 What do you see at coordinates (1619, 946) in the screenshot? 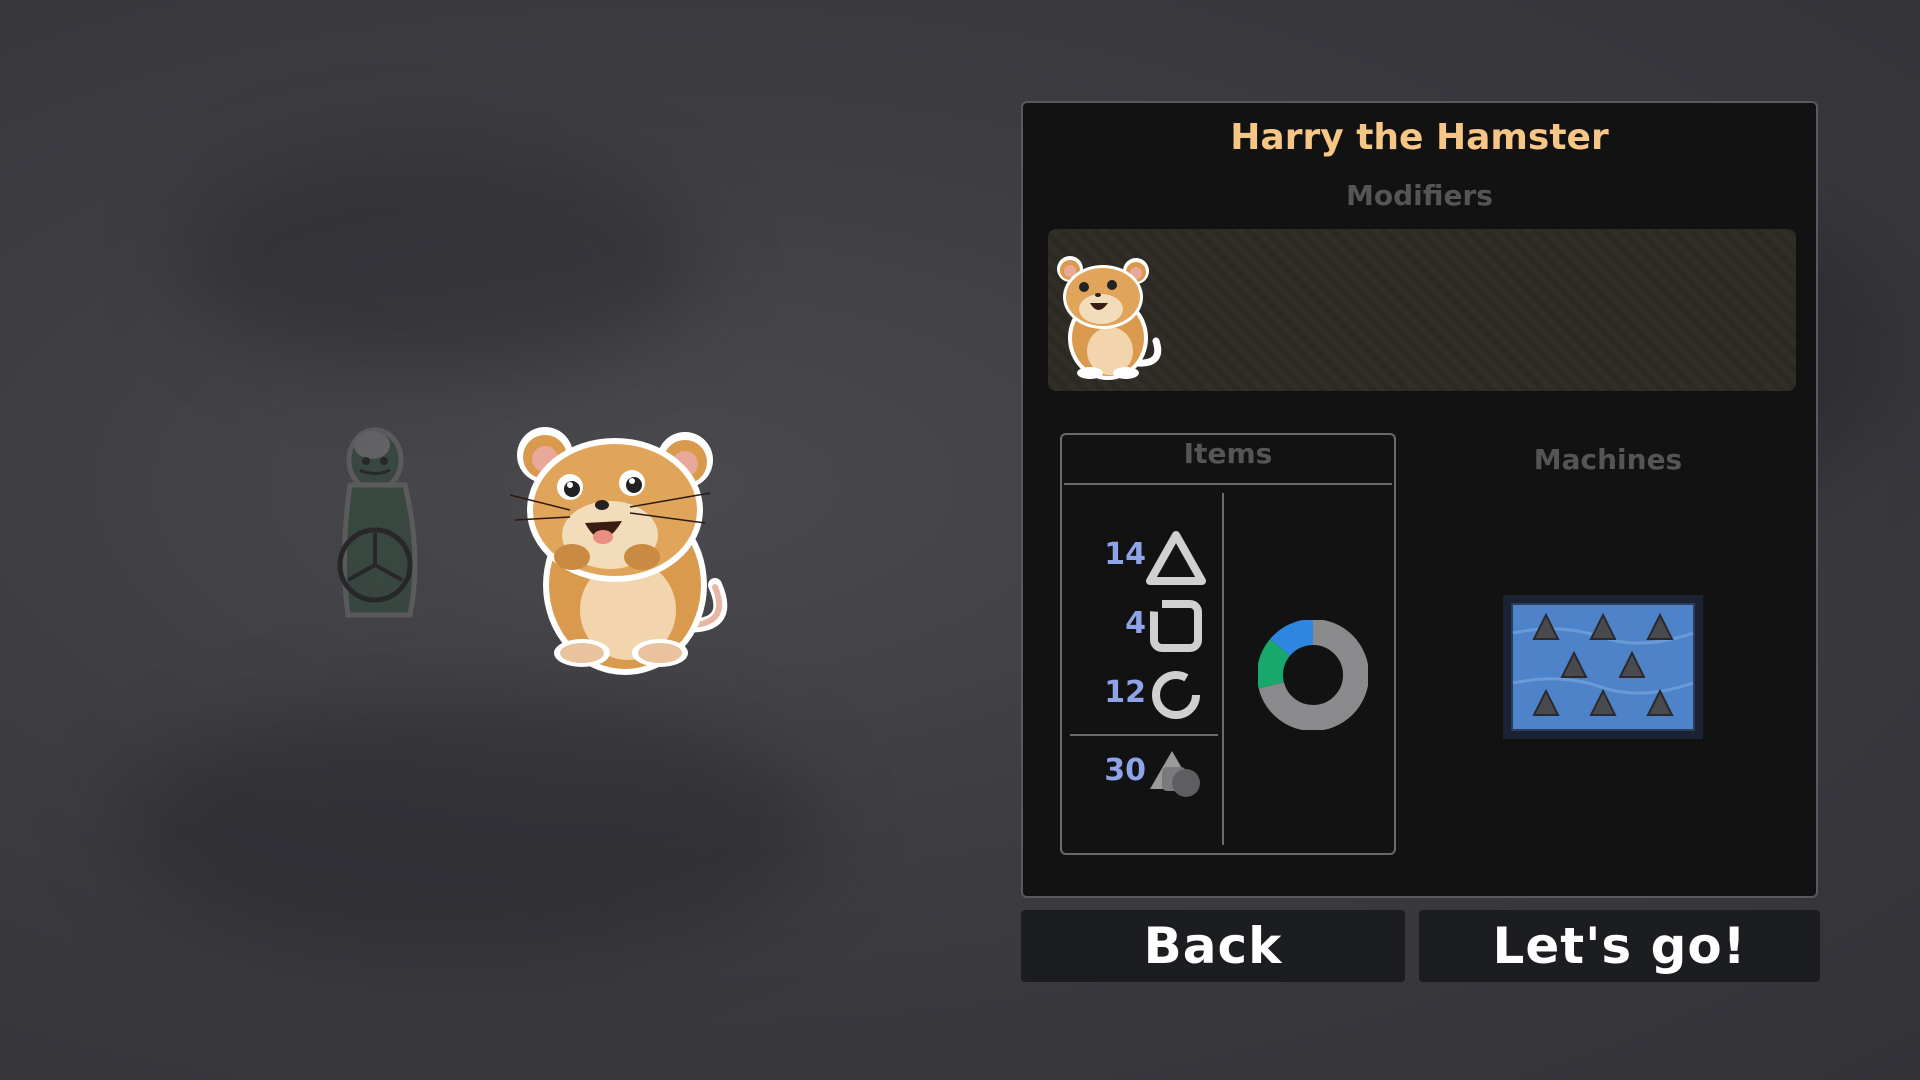
I see `lets-go-button: Let's go!` at bounding box center [1619, 946].